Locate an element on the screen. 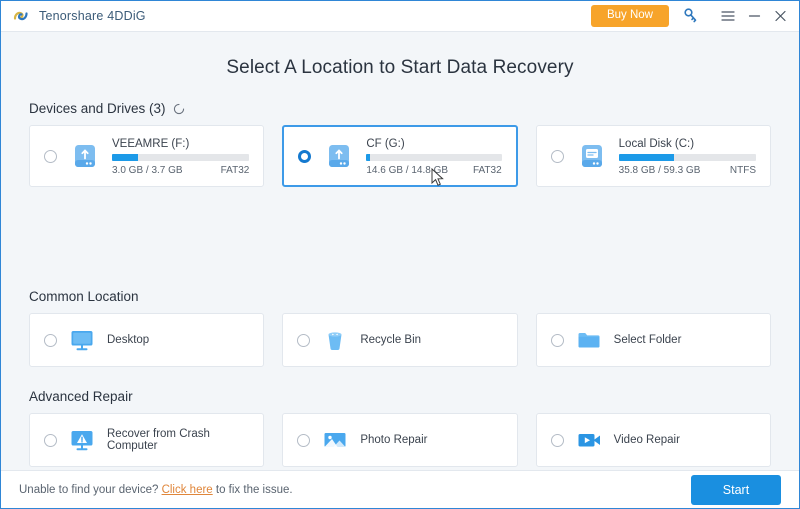 The width and height of the screenshot is (800, 509). crash-computer-label: Recover from Crash Computer is located at coordinates (158, 440).